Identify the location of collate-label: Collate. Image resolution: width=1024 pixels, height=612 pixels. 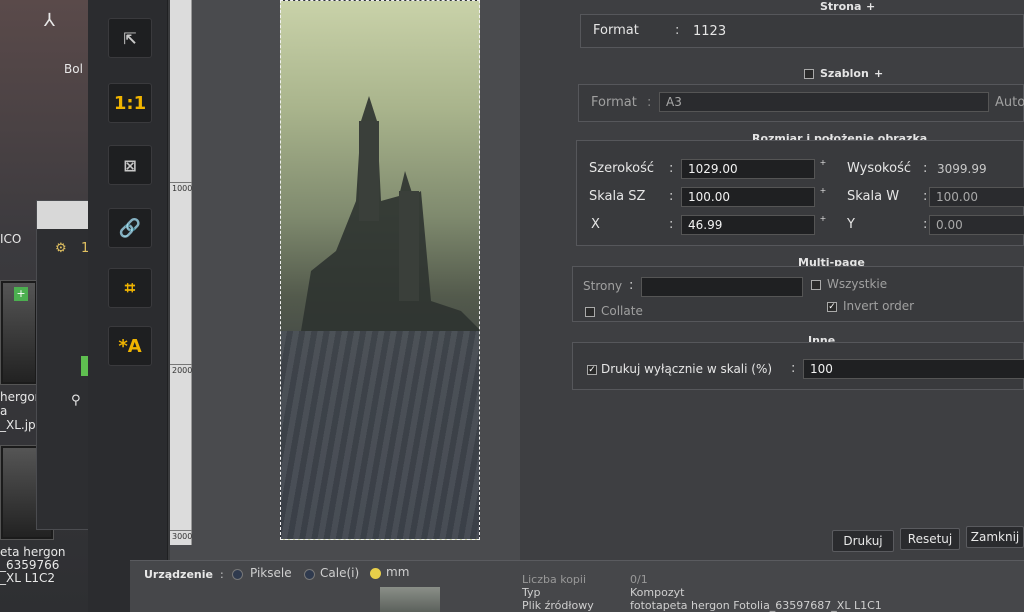
(622, 311).